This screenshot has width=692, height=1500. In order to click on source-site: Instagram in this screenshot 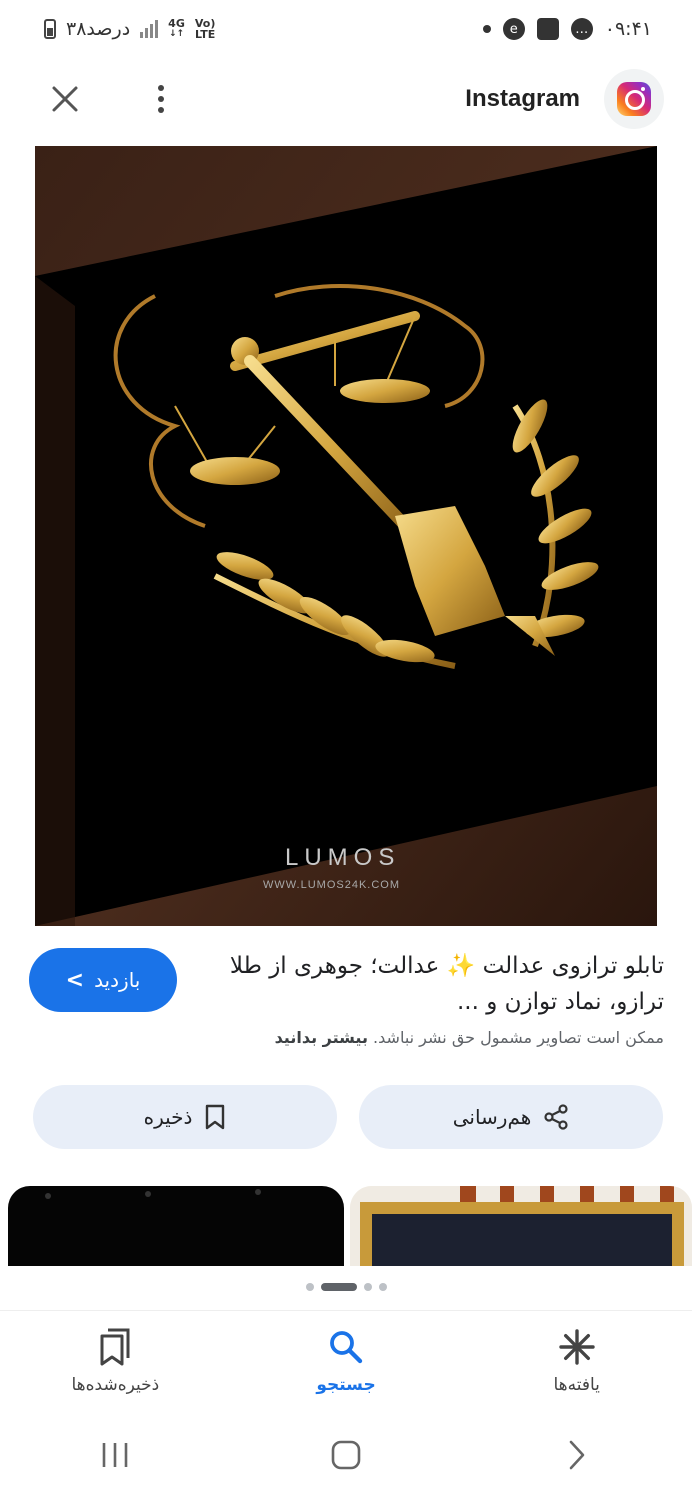, I will do `click(564, 99)`.